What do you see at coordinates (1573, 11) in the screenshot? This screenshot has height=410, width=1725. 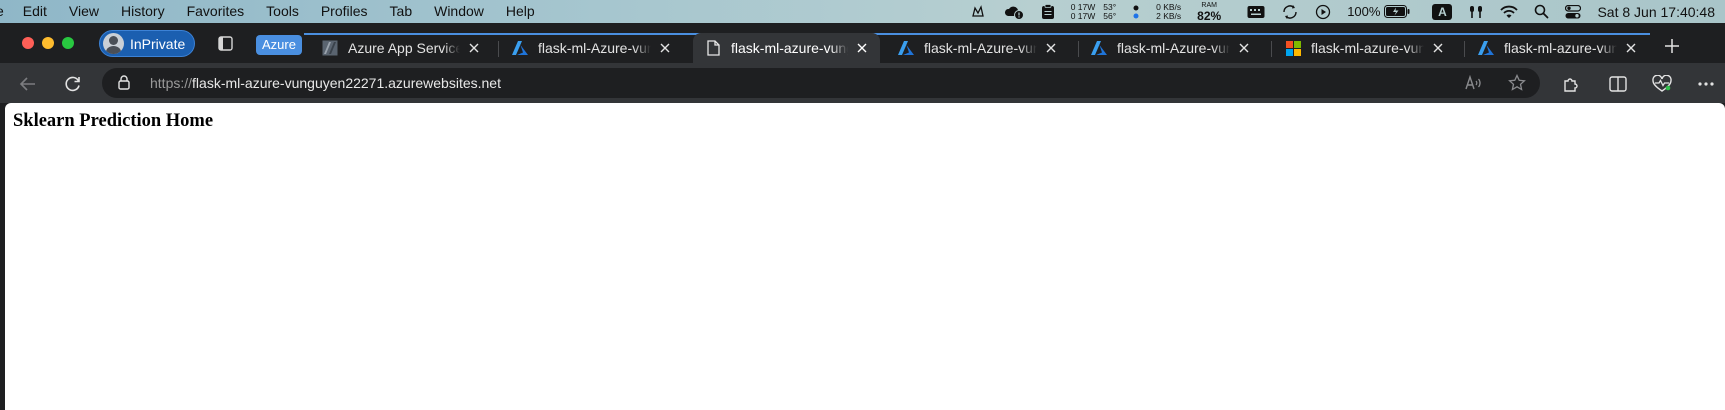 I see `control-center-icon` at bounding box center [1573, 11].